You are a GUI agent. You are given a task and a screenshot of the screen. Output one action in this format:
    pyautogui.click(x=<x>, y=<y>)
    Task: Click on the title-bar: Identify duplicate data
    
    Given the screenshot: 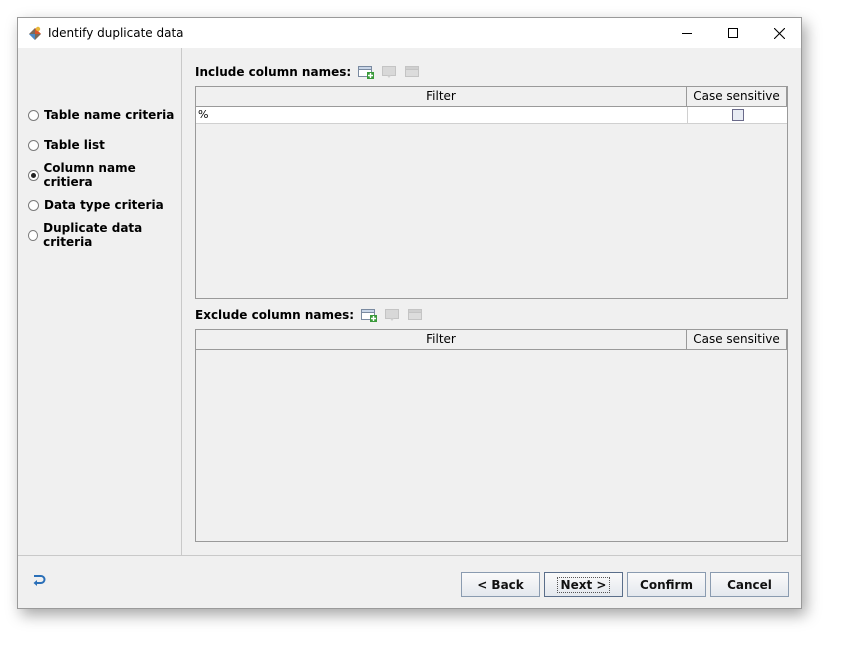 What is the action you would take?
    pyautogui.click(x=409, y=33)
    